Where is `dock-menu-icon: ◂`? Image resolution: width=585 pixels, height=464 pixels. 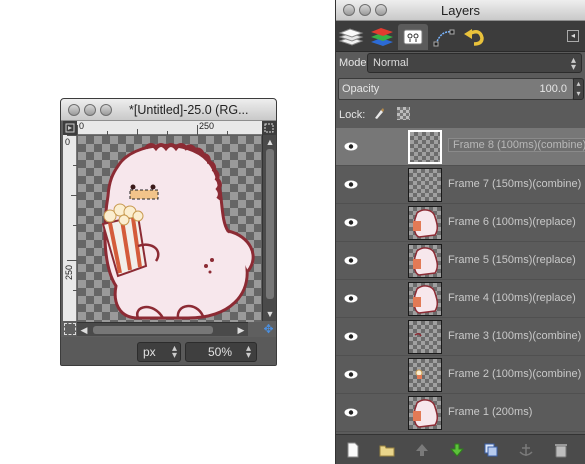 dock-menu-icon: ◂ is located at coordinates (573, 36).